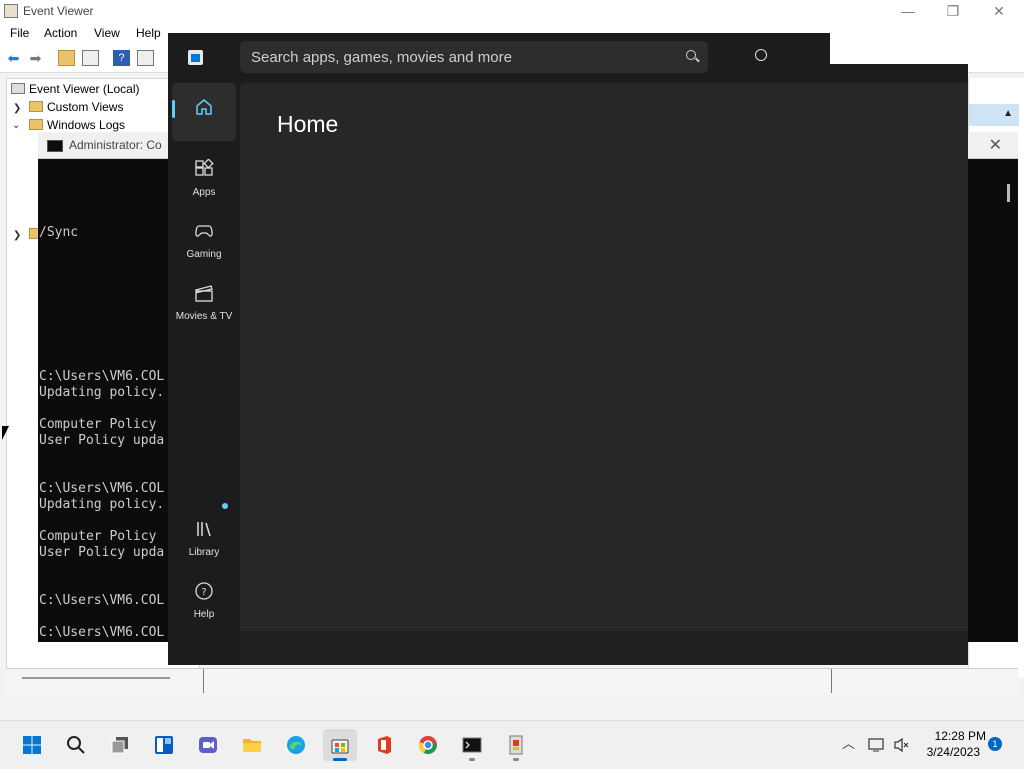 The width and height of the screenshot is (1024, 769). Describe the element at coordinates (1008, 193) in the screenshot. I see `cmd-scrollbar-thumb` at that location.